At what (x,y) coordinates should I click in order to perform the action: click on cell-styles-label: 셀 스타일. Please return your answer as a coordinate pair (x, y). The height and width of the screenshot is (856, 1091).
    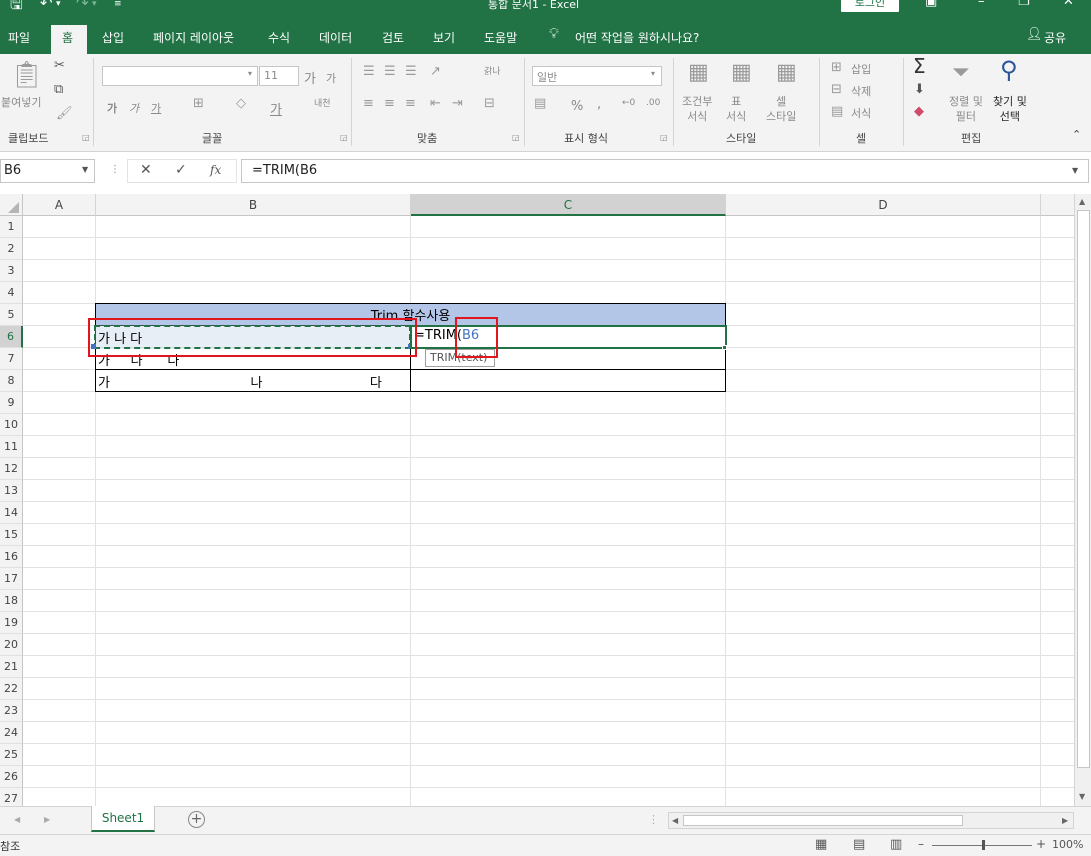
    Looking at the image, I should click on (781, 109).